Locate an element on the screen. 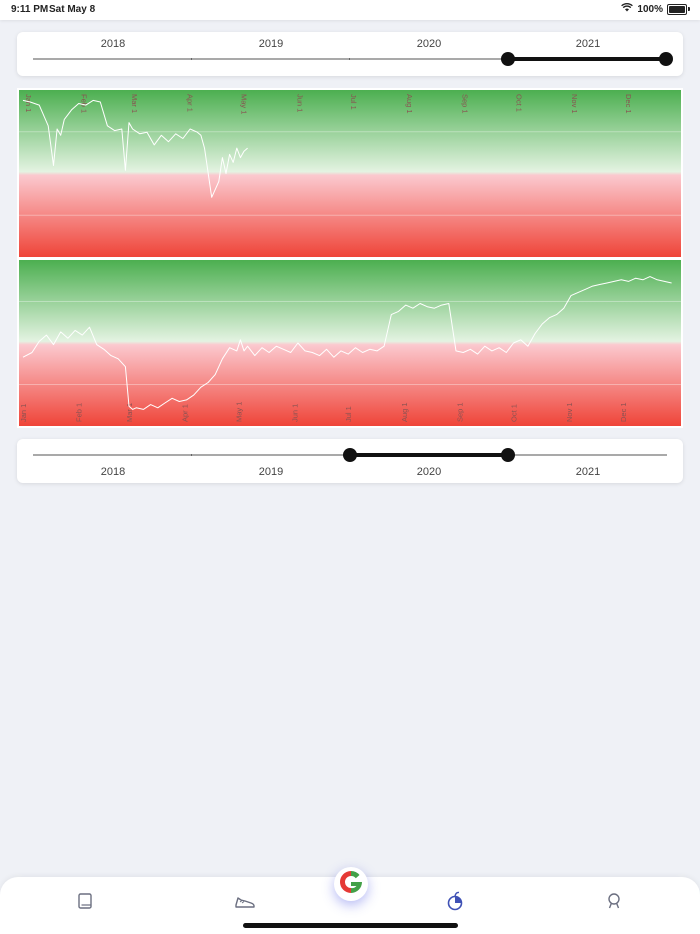 Image resolution: width=700 pixels, height=934 pixels. tab-journal is located at coordinates (85, 903).